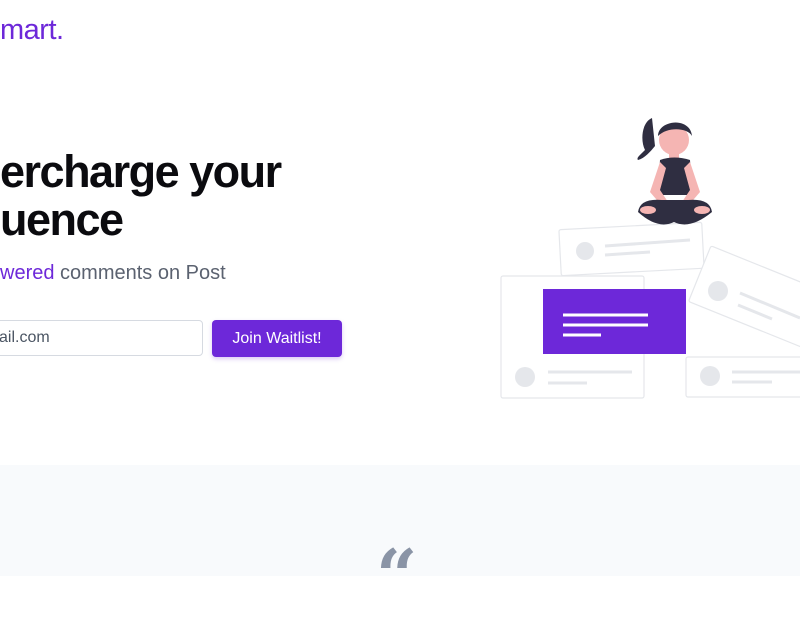  I want to click on card-bottom-right, so click(742, 377).